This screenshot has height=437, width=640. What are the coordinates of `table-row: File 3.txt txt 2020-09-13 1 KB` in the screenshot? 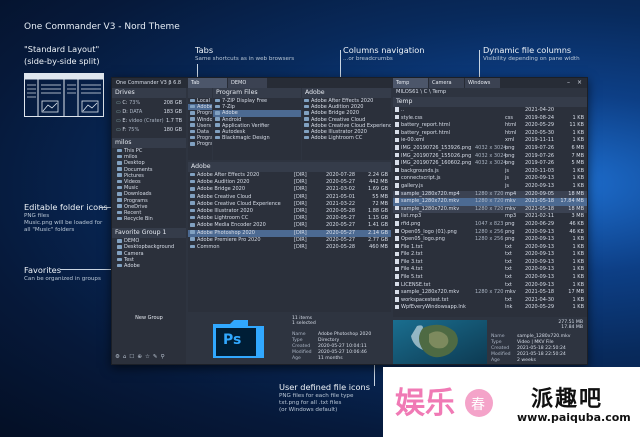 It's located at (490, 263).